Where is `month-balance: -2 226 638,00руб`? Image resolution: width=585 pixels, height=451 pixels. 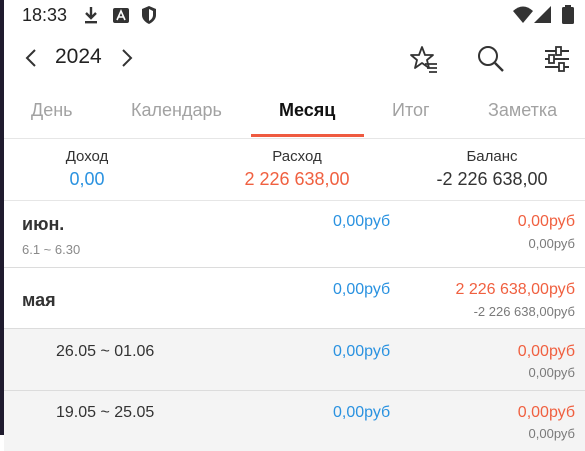
month-balance: -2 226 638,00руб is located at coordinates (524, 311).